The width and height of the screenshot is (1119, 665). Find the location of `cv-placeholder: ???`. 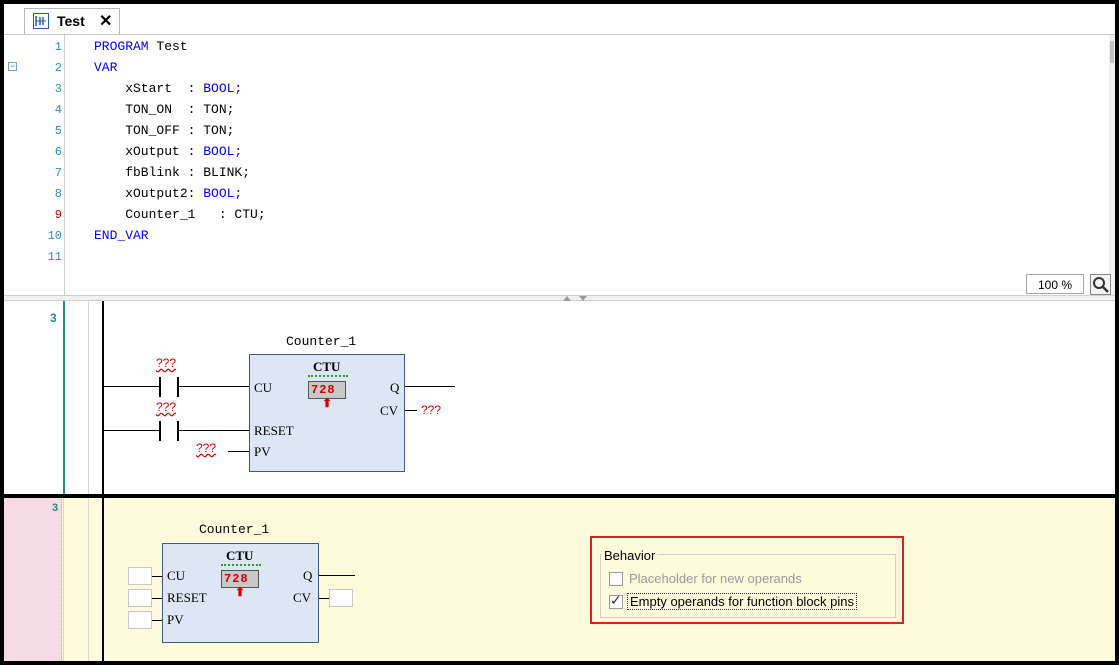

cv-placeholder: ??? is located at coordinates (431, 410).